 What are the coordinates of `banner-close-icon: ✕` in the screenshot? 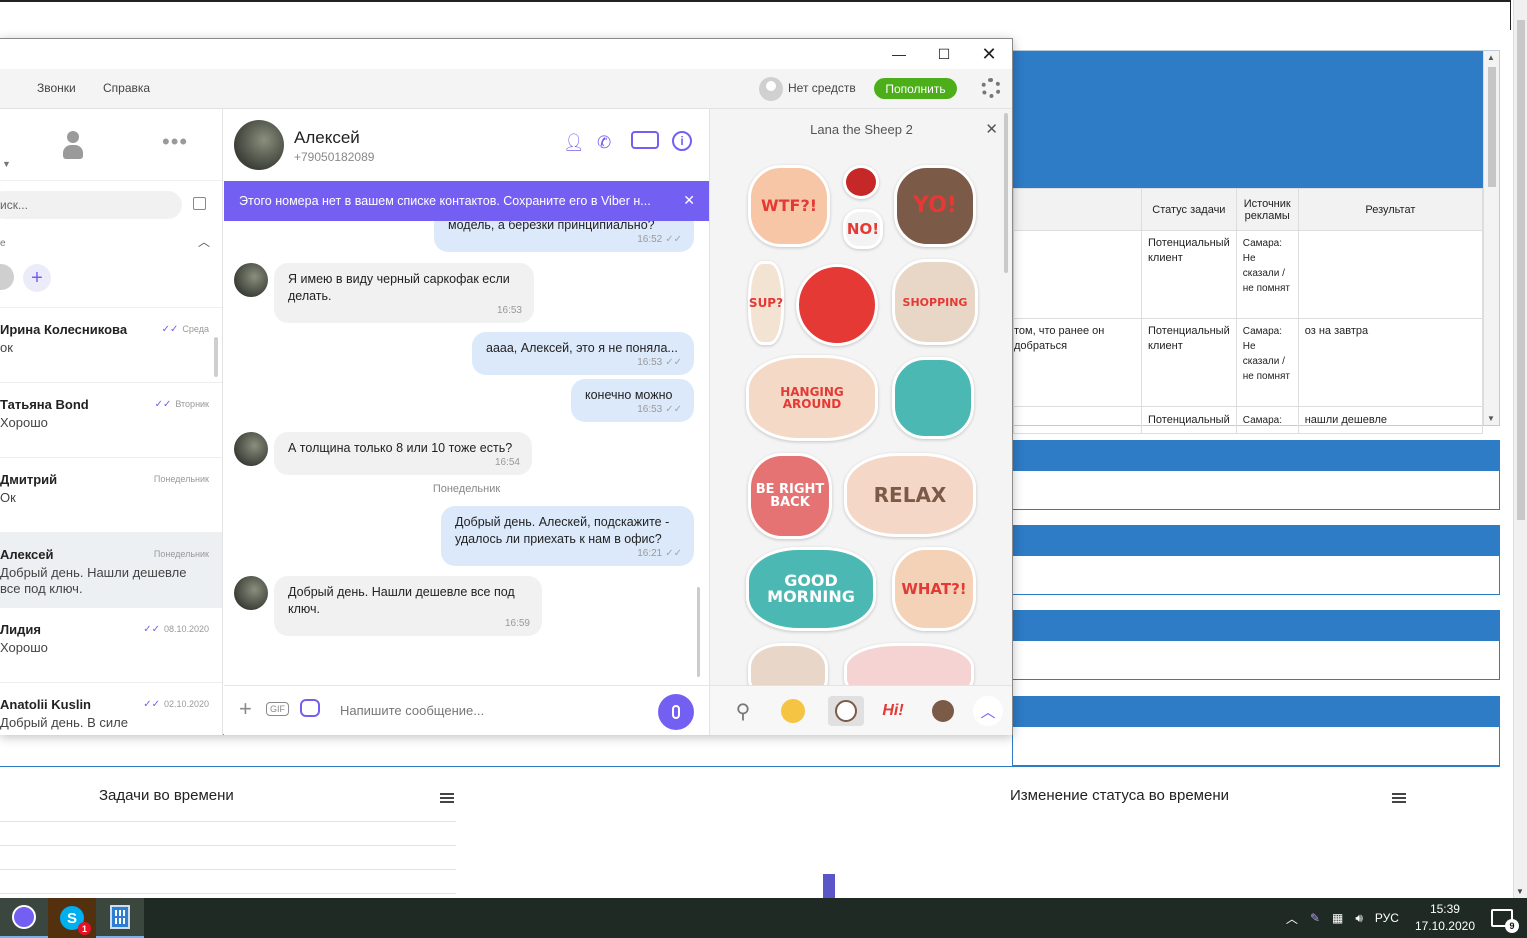 It's located at (689, 200).